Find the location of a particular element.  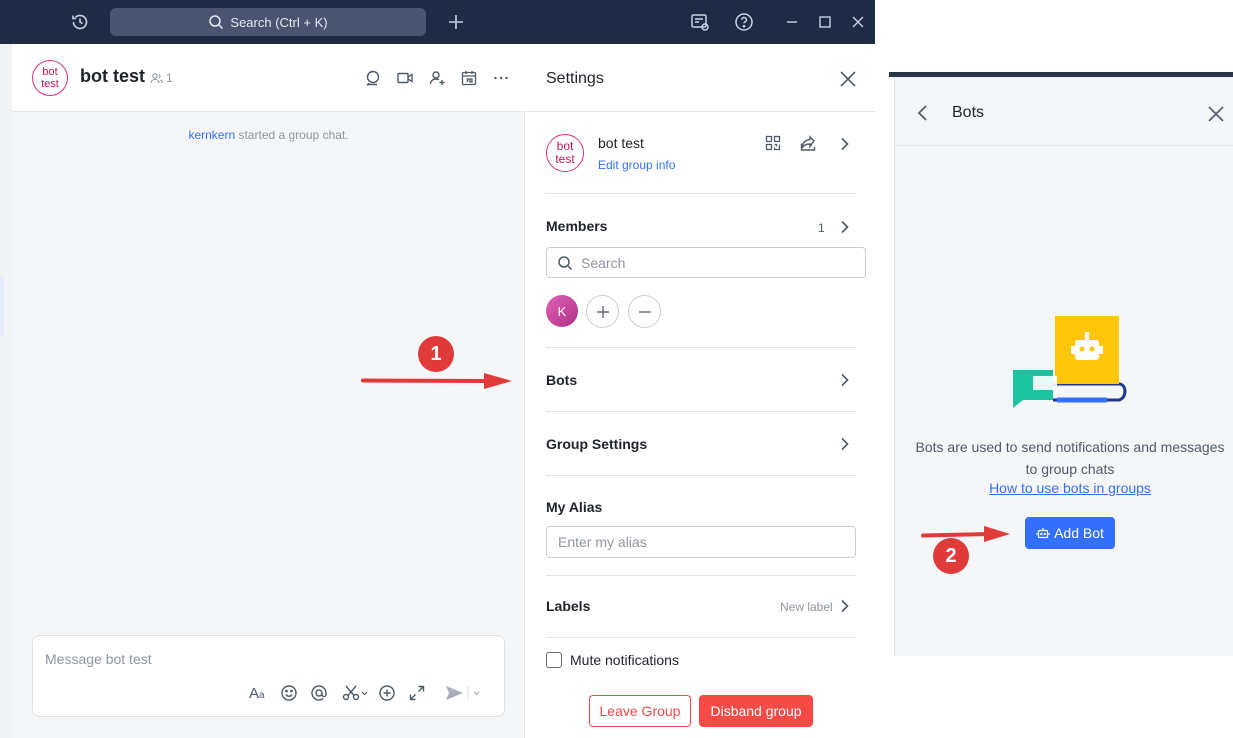

add-bot-button: Add Bot is located at coordinates (1070, 533).